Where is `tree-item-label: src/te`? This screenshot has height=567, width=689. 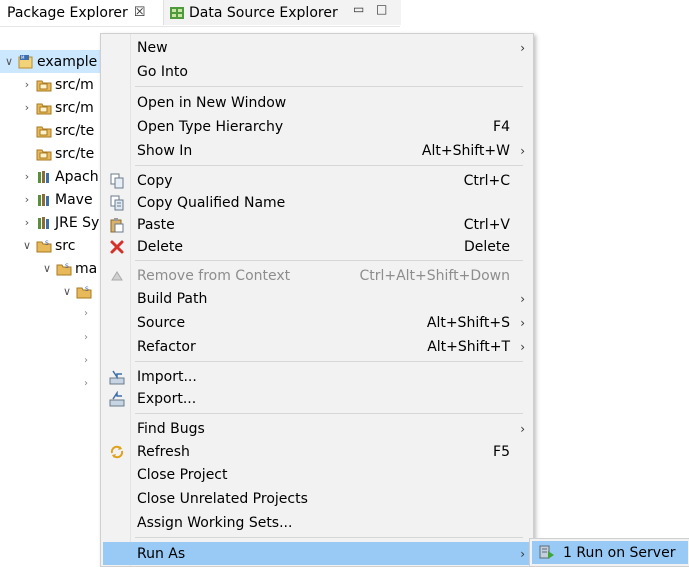
tree-item-label: src/te is located at coordinates (75, 130).